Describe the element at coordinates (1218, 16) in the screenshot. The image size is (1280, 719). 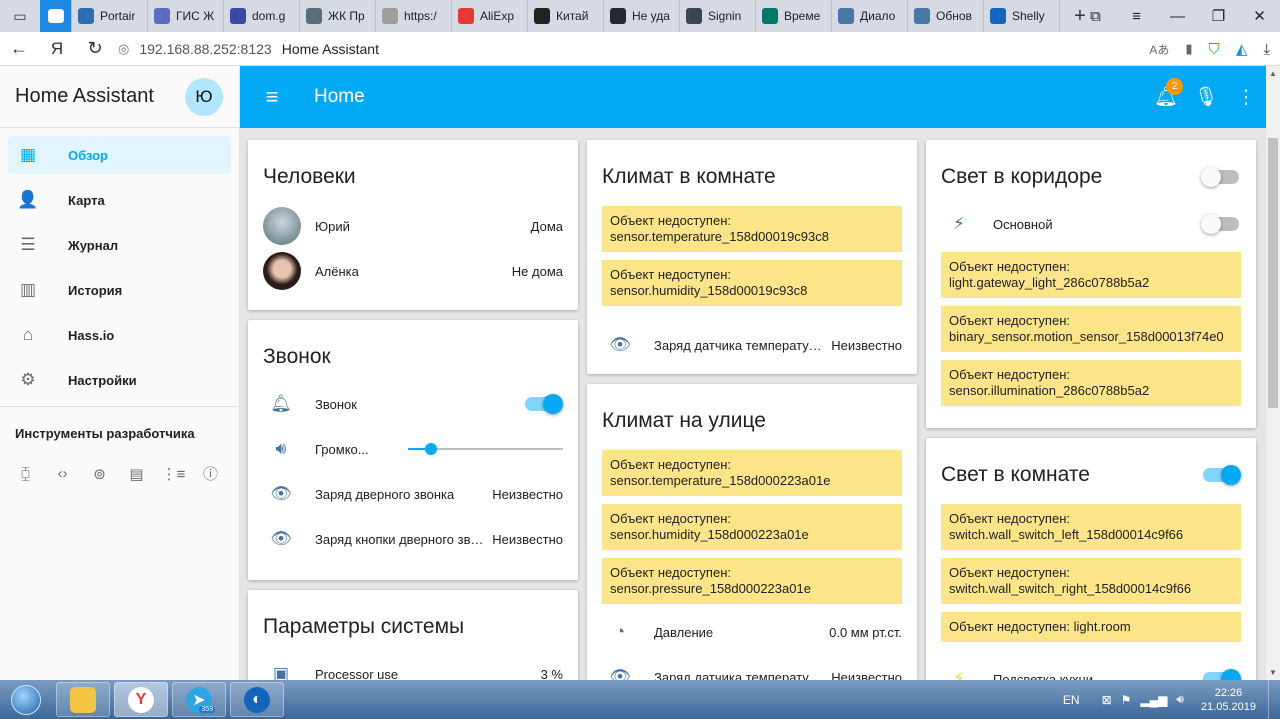
I see `restore-button: ❐` at that location.